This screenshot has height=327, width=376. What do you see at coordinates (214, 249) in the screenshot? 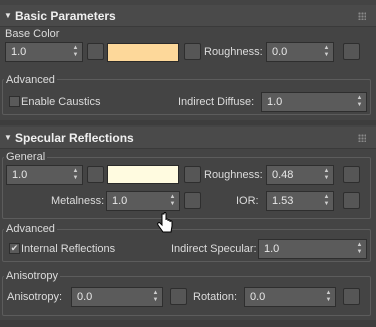
I see `indirect-specular-label: Indirect Specular:` at bounding box center [214, 249].